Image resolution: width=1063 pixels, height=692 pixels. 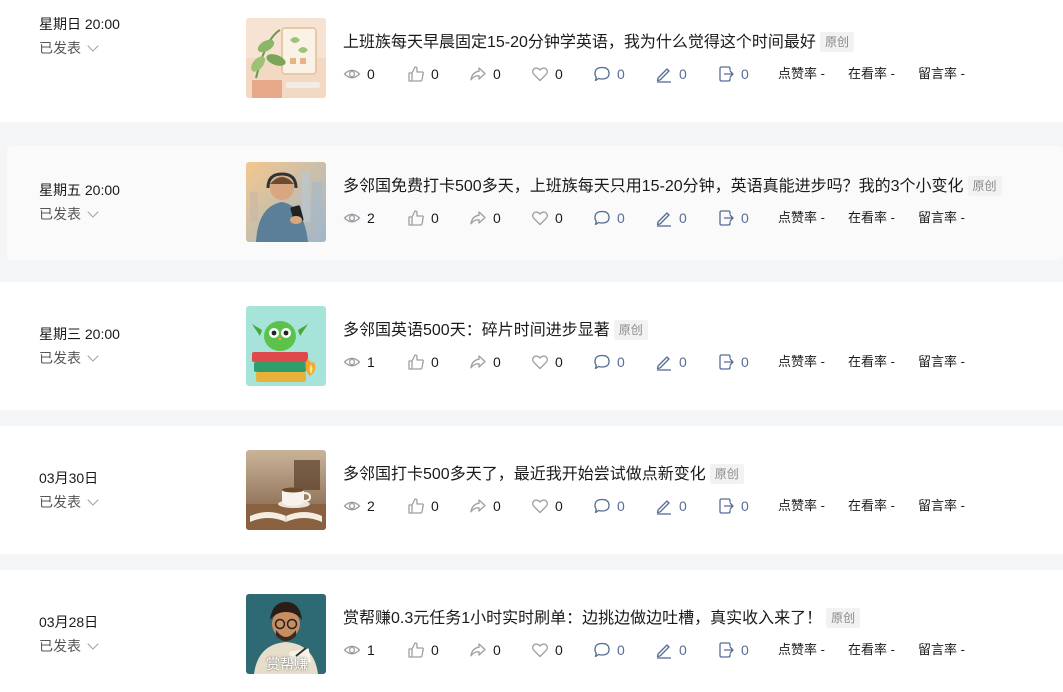 I want to click on article-title: 多邻国打卡500多天了，最近我开始尝试做点新变化 原创, so click(x=543, y=475).